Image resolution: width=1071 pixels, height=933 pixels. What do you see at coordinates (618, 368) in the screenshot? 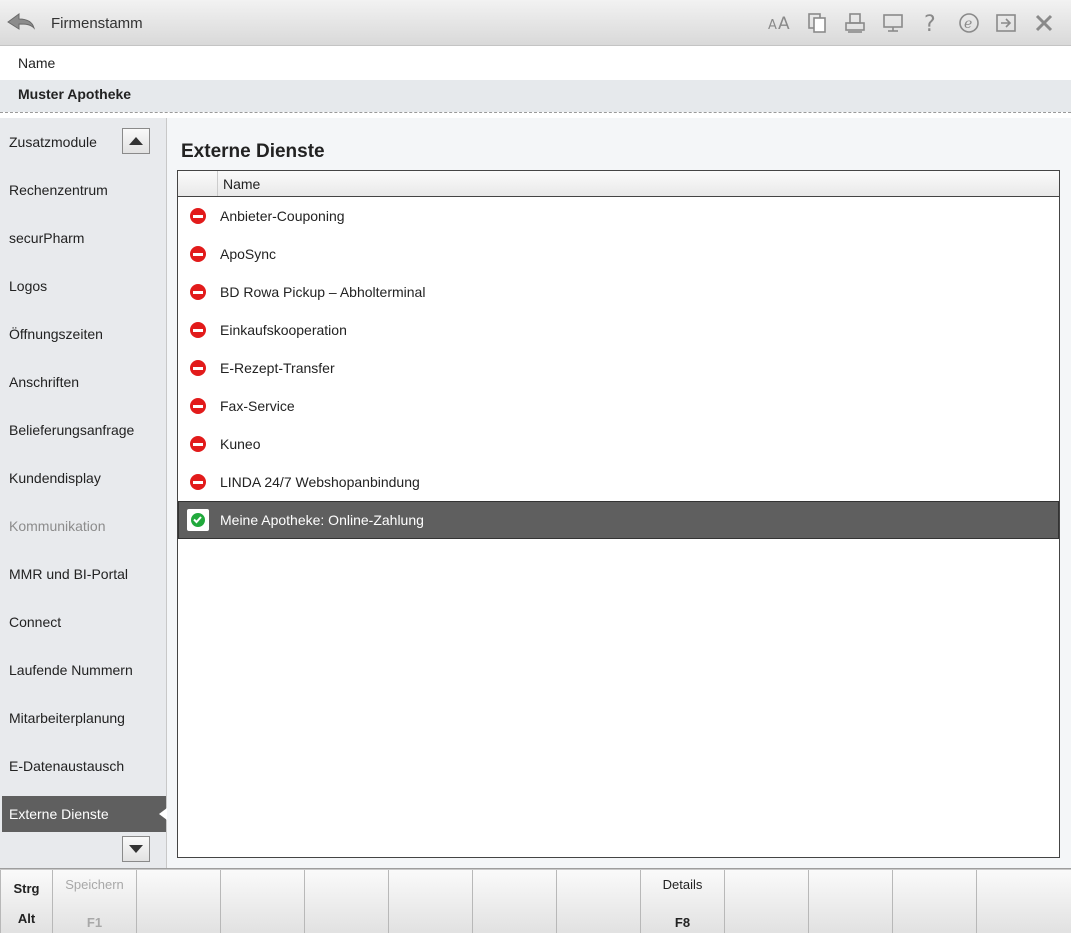
I see `table-row: E-Rezept-Transfer` at bounding box center [618, 368].